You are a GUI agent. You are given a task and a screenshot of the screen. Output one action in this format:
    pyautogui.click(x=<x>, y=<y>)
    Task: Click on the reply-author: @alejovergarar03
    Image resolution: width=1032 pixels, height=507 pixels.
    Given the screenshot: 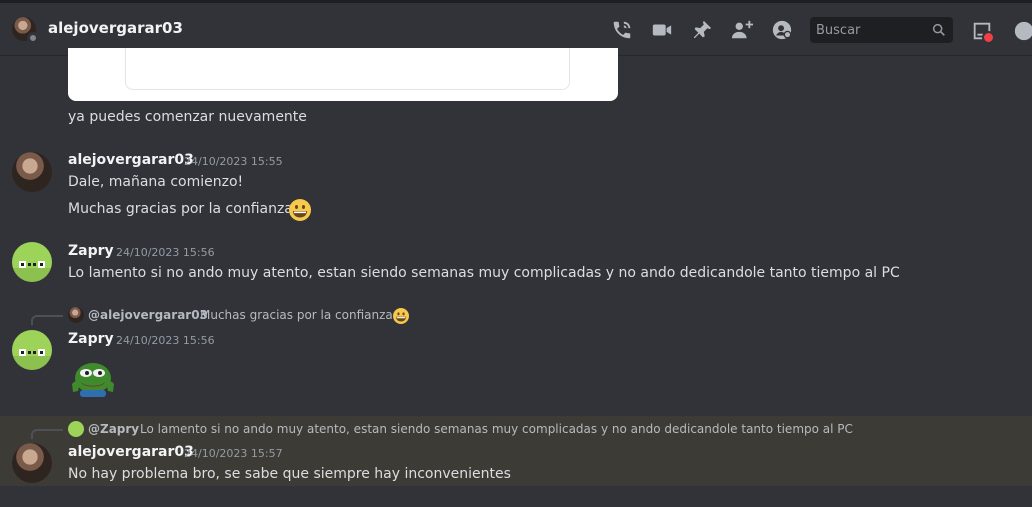 What is the action you would take?
    pyautogui.click(x=148, y=315)
    